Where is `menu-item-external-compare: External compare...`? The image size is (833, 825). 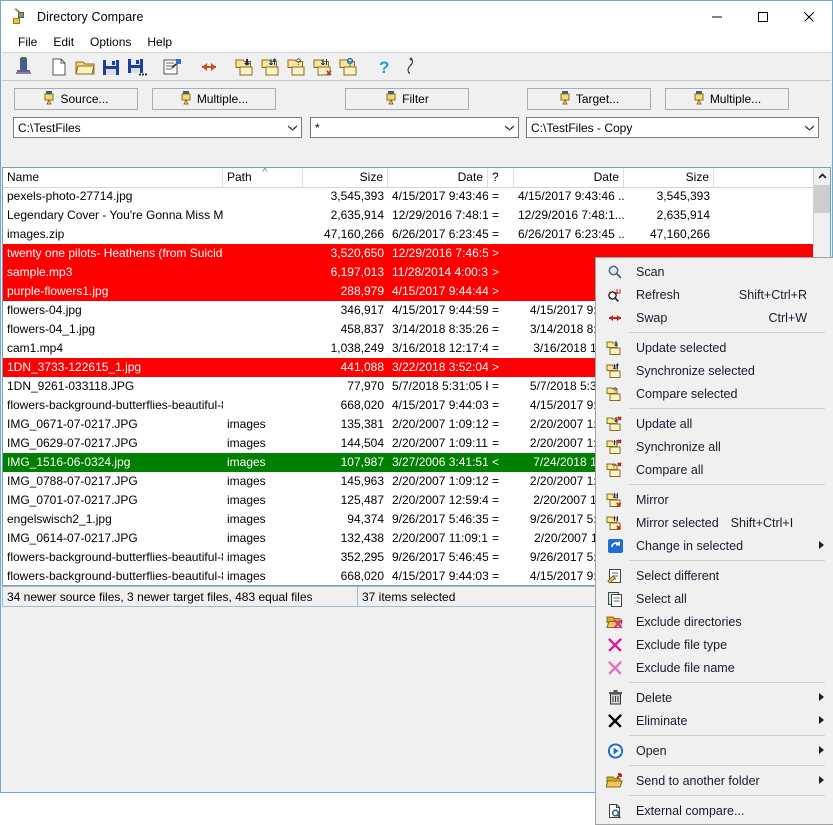 menu-item-external-compare: External compare... is located at coordinates (714, 810).